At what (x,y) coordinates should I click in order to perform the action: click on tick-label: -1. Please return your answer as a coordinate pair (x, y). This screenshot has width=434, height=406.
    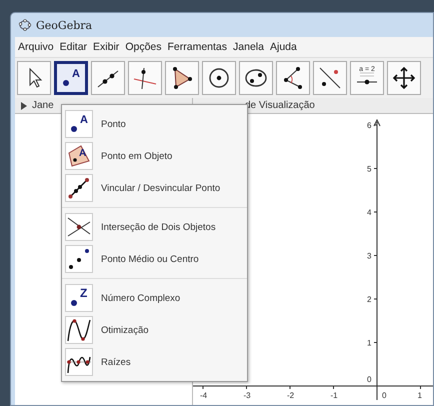
    Looking at the image, I should click on (334, 395).